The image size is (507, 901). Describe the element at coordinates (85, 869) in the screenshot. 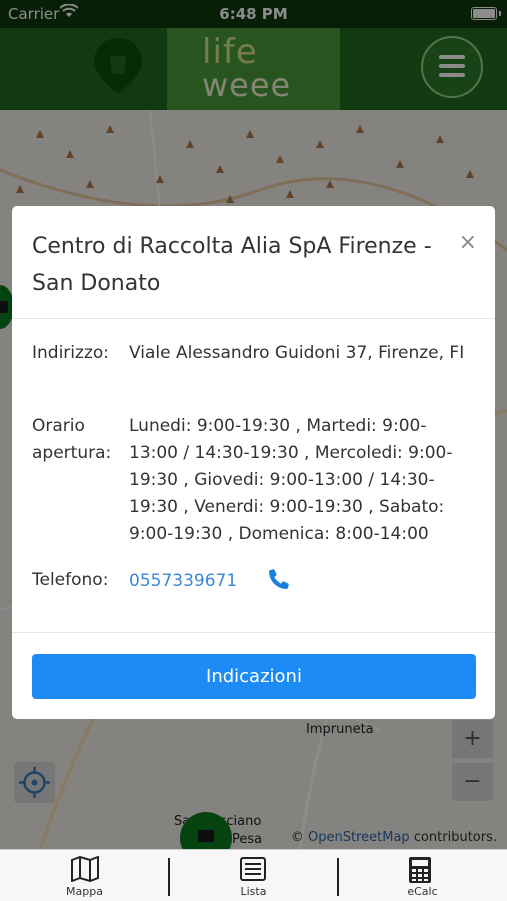

I see `map-icon` at that location.